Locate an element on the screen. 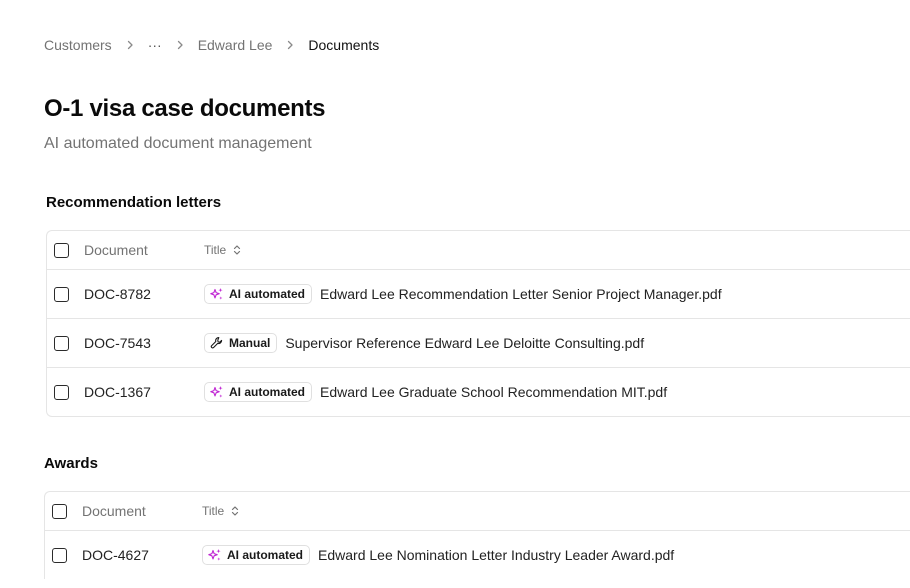 This screenshot has width=910, height=588. document-id: DOC-1367 is located at coordinates (117, 392).